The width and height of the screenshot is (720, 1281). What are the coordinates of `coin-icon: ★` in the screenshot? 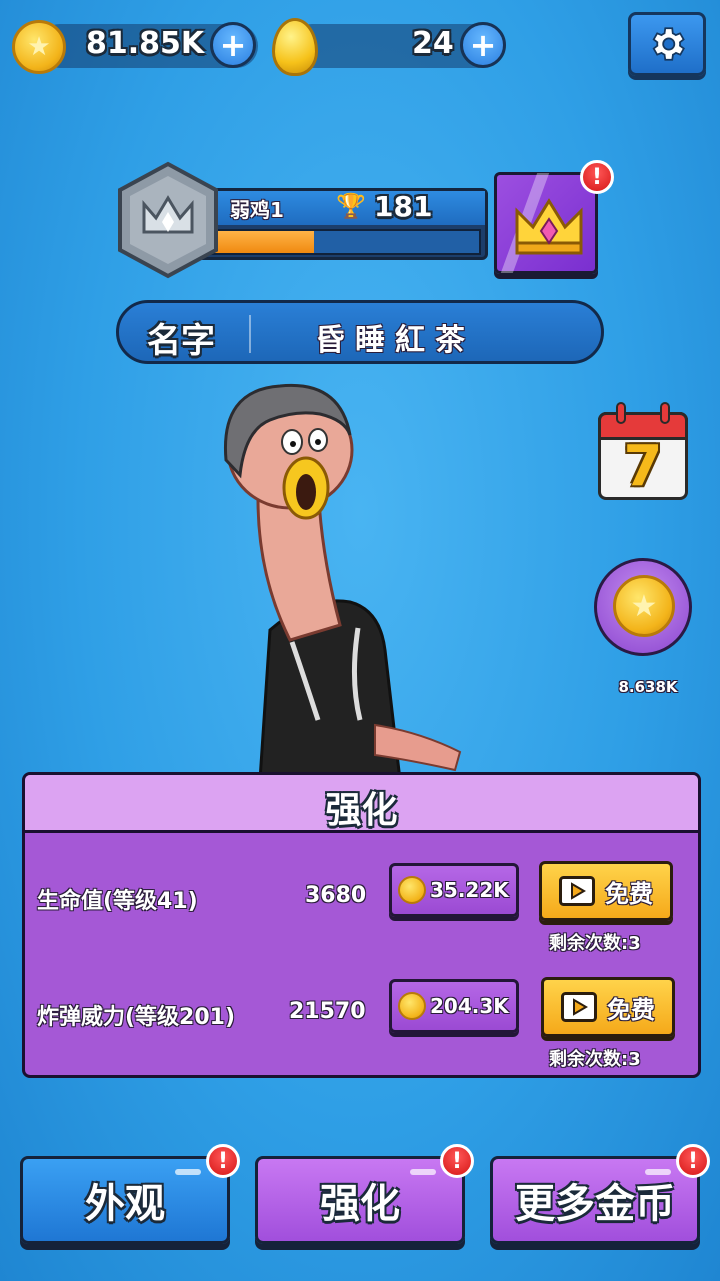 It's located at (39, 47).